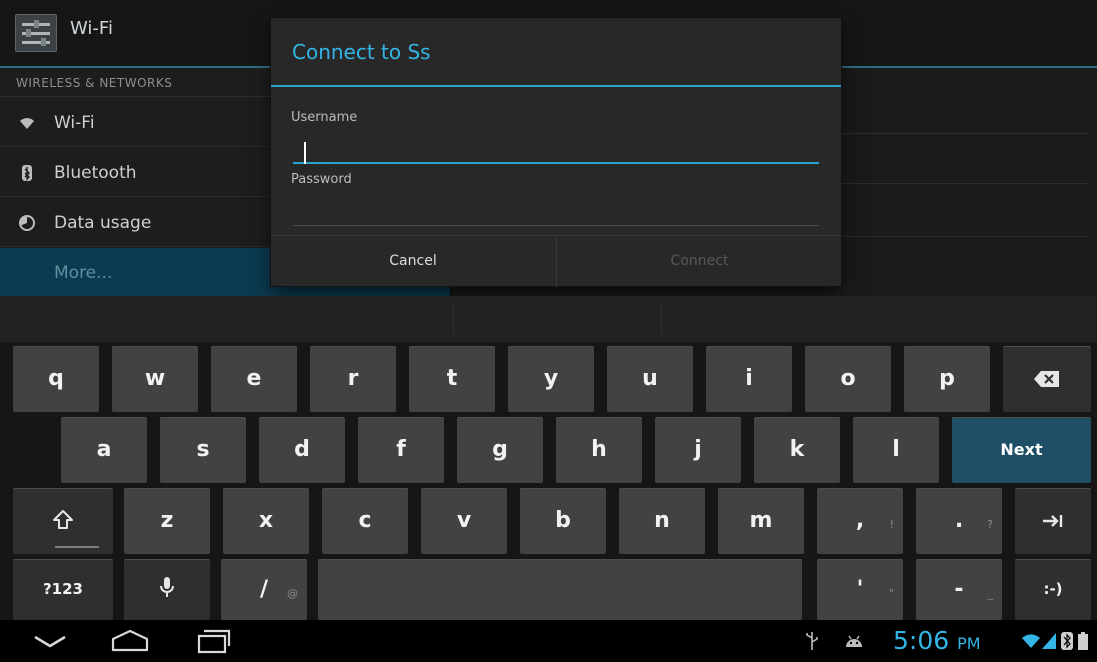  What do you see at coordinates (353, 379) in the screenshot?
I see `key-r: r` at bounding box center [353, 379].